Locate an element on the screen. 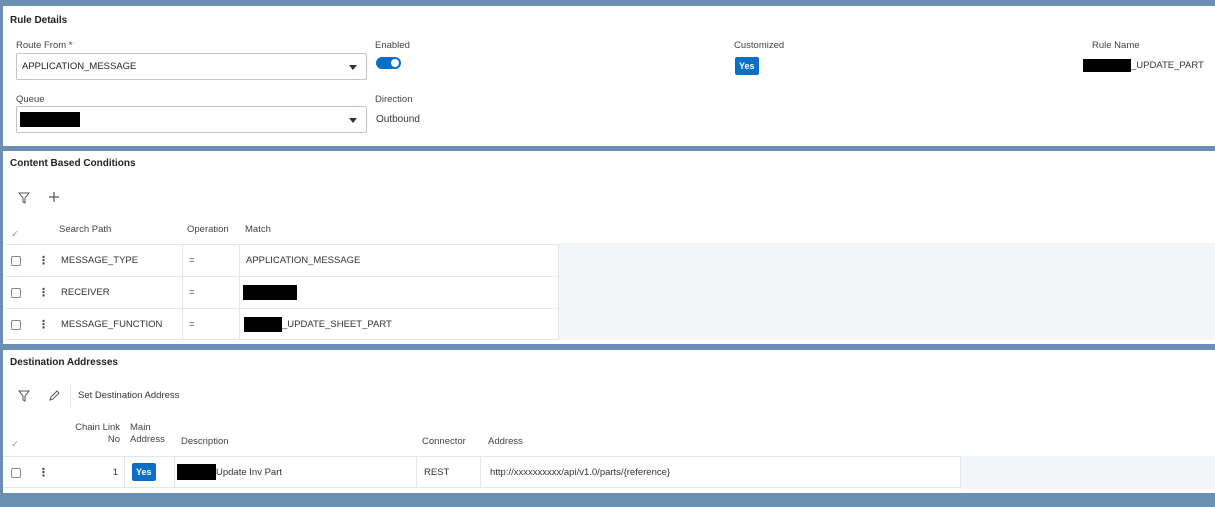  set-destination-address-button: Set Destination Address is located at coordinates (128, 397).